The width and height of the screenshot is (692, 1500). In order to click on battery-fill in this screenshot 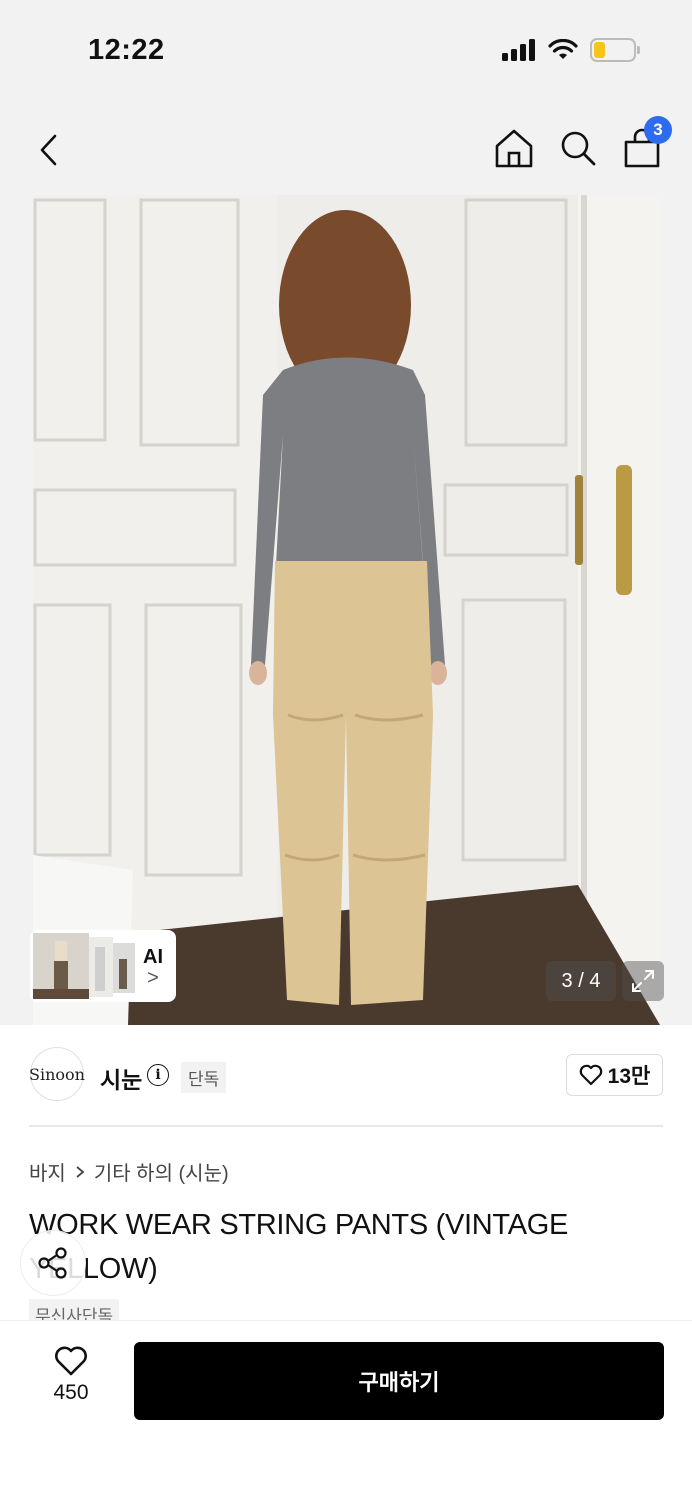, I will do `click(600, 50)`.